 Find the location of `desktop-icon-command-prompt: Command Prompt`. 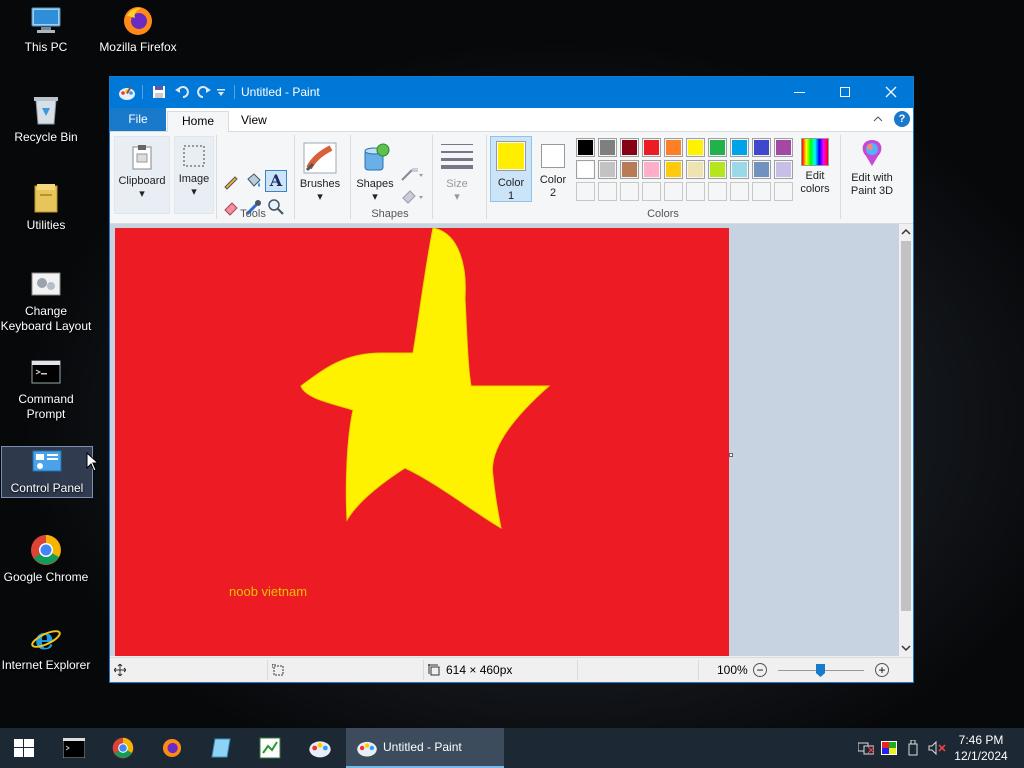

desktop-icon-command-prompt: Command Prompt is located at coordinates (46, 390).